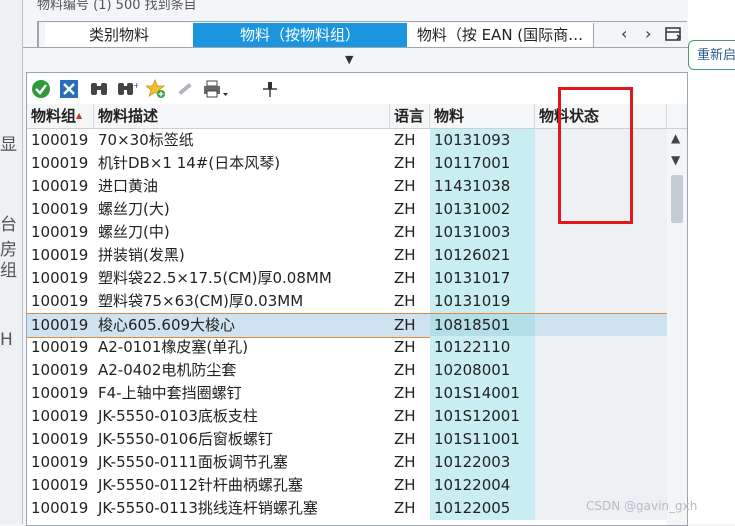 The image size is (735, 526). I want to click on cell-material: 10122005, so click(482, 508).